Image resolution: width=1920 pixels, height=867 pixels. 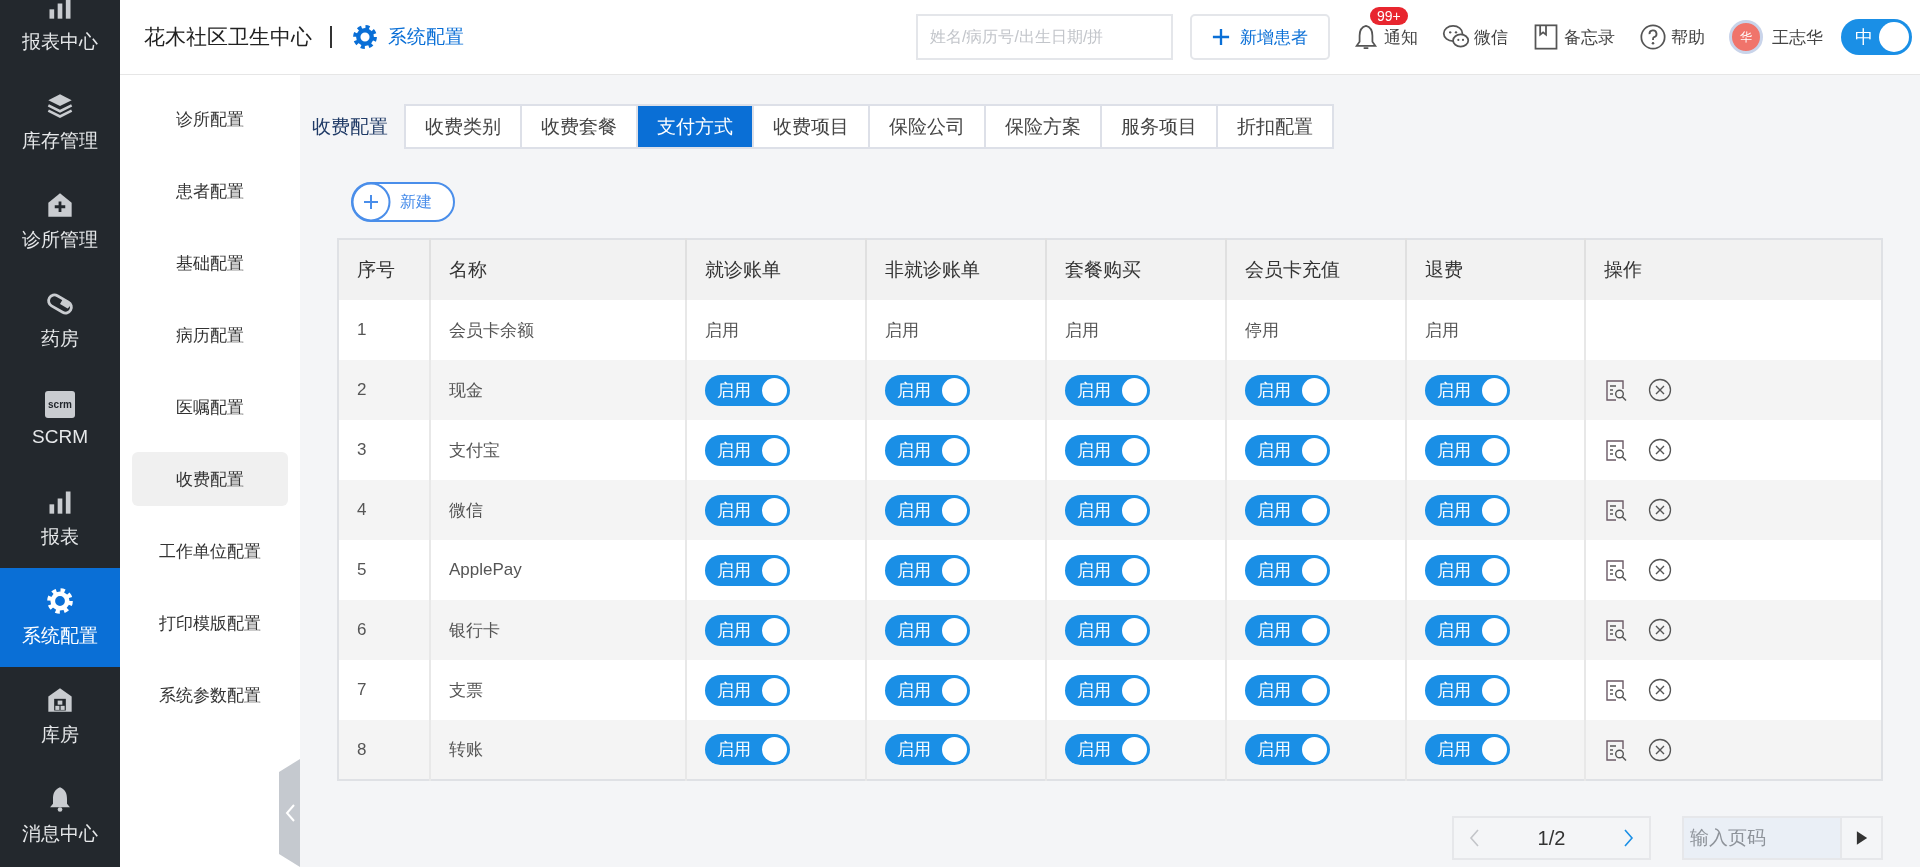 What do you see at coordinates (558, 269) in the screenshot?
I see `column-header: 名称` at bounding box center [558, 269].